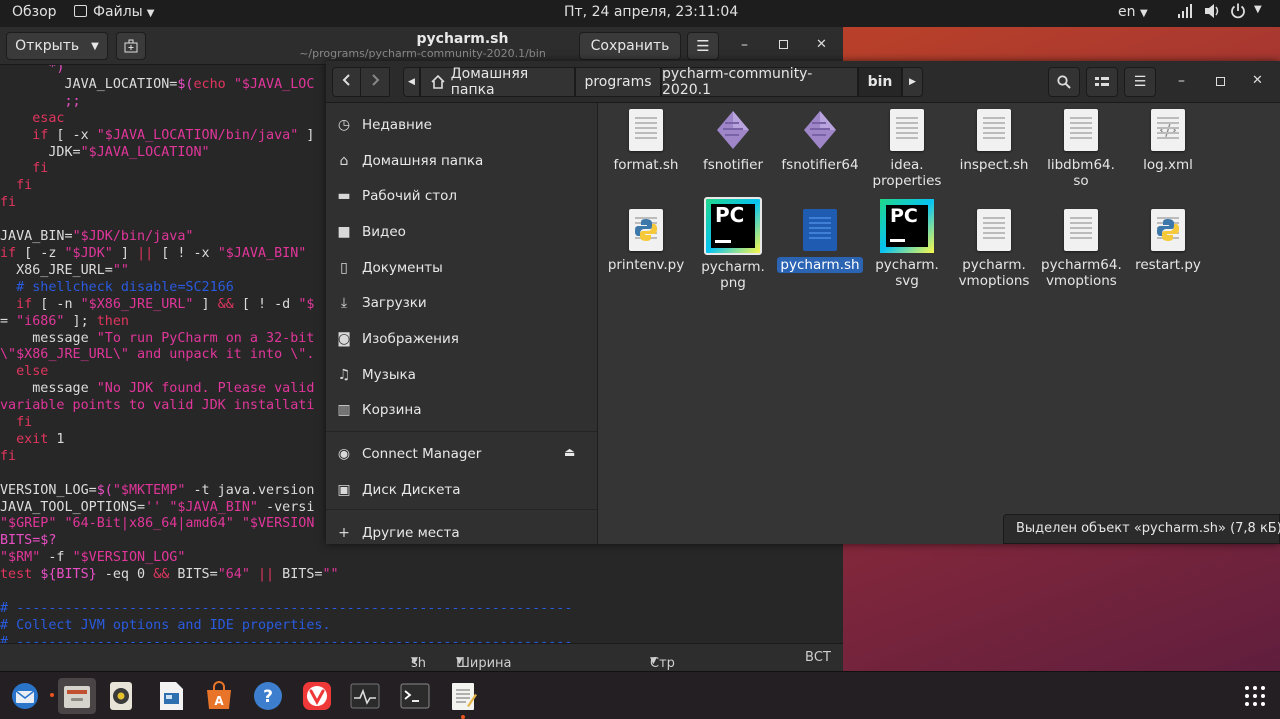 This screenshot has height=719, width=1280. I want to click on text-editor-icon, so click(463, 698).